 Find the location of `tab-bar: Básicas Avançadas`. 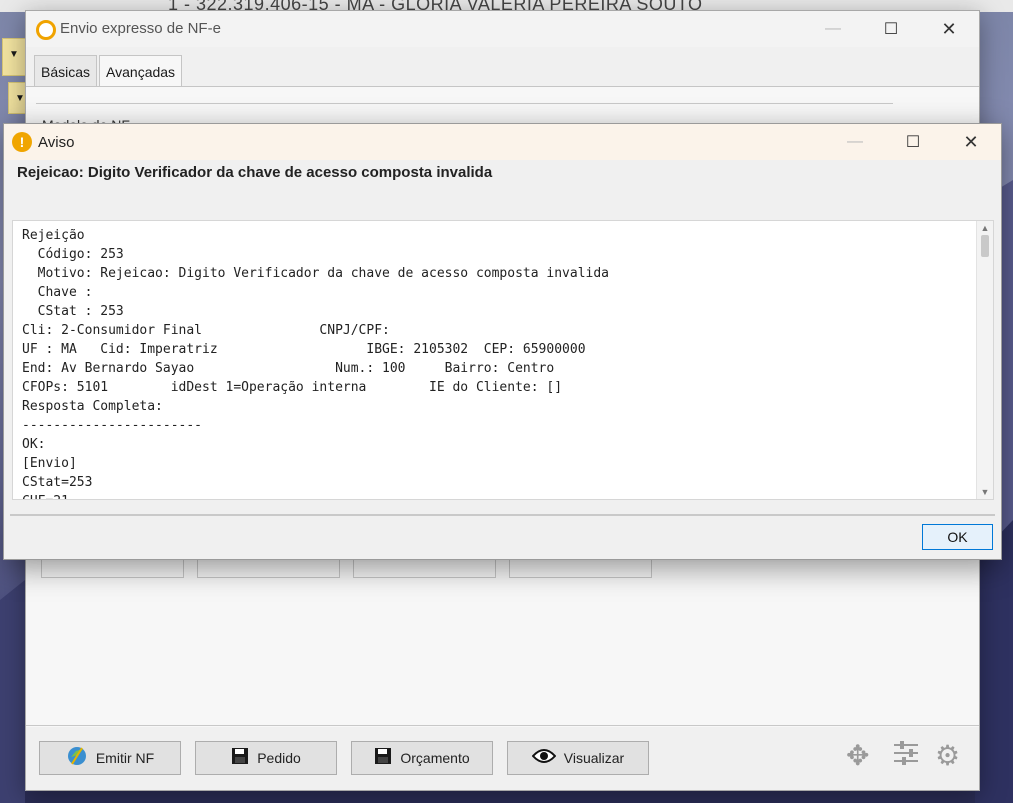

tab-bar: Básicas Avançadas is located at coordinates (109, 71).